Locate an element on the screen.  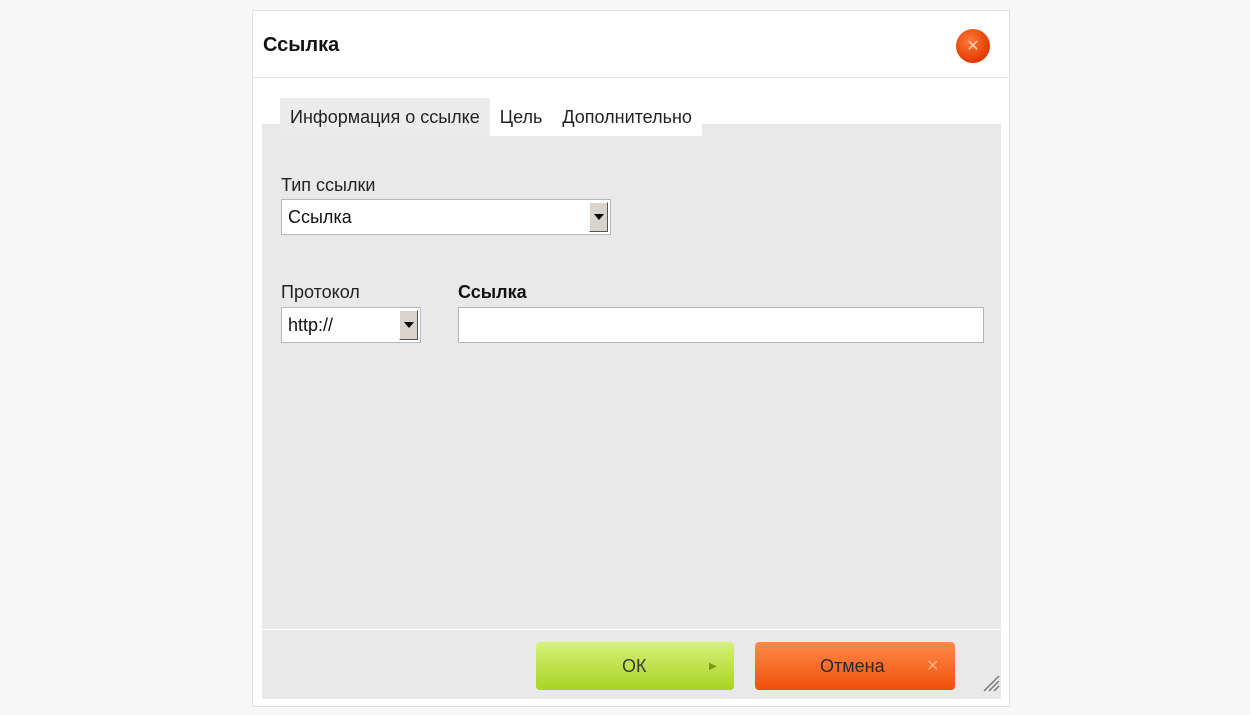
dialog-title: Ссылка is located at coordinates (301, 45).